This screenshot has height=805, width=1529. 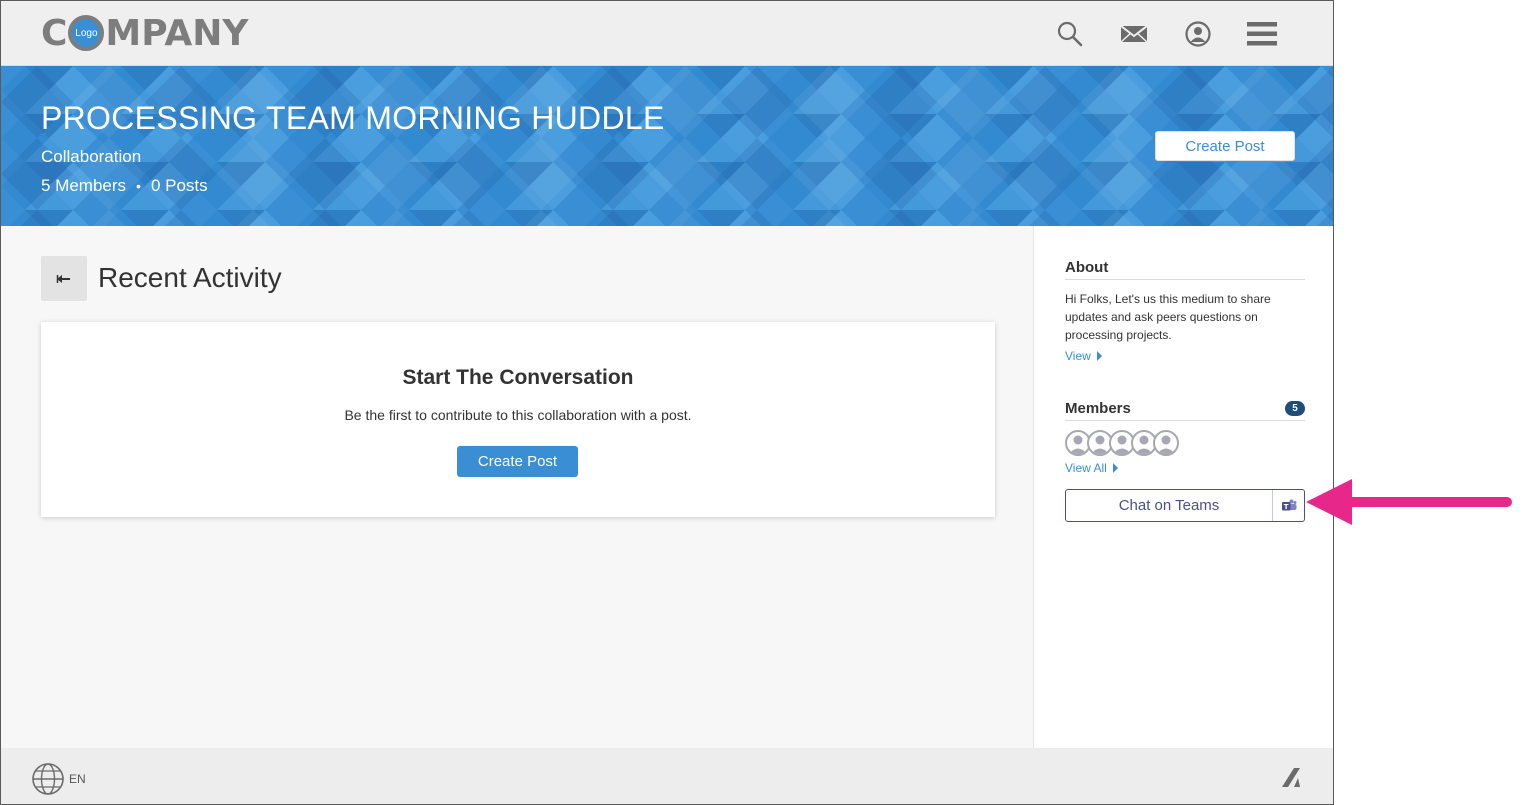 I want to click on members-section: Members 5 View All, so click(x=1185, y=437).